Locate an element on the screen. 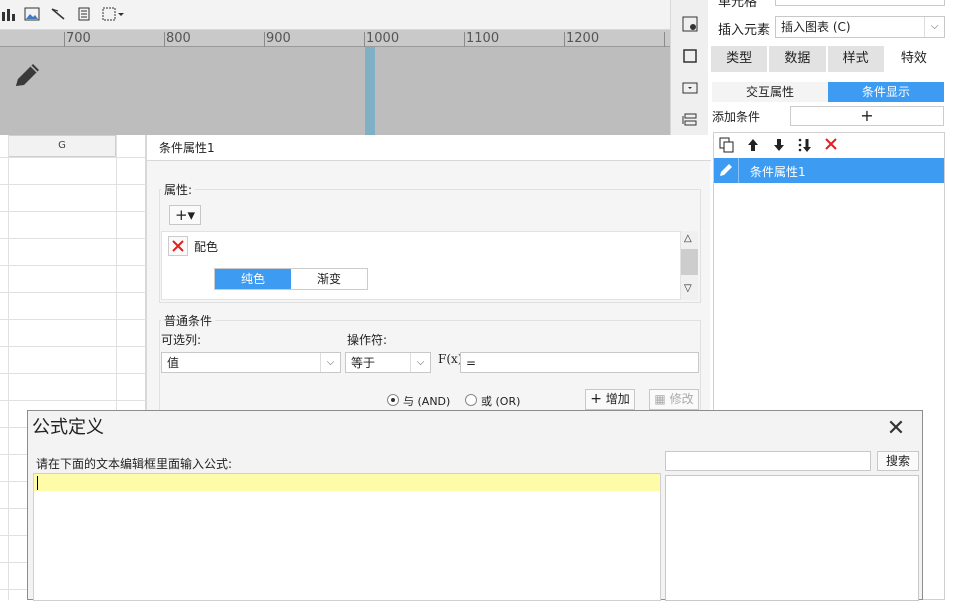 The height and width of the screenshot is (601, 955). dropdown-widget-icon is located at coordinates (690, 89).